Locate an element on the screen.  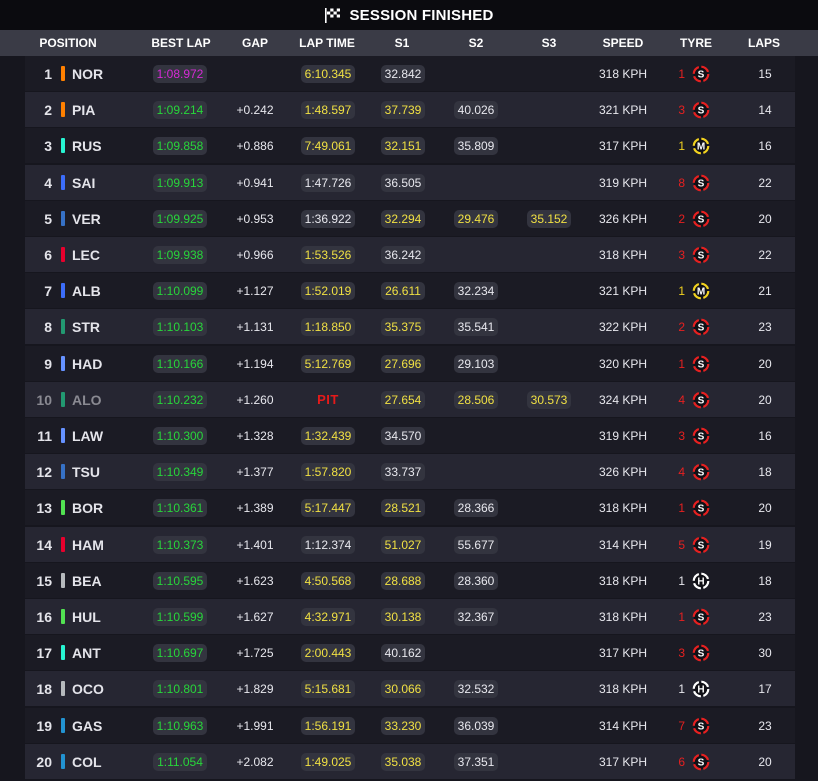
gap-value: +1.127 is located at coordinates (255, 290).